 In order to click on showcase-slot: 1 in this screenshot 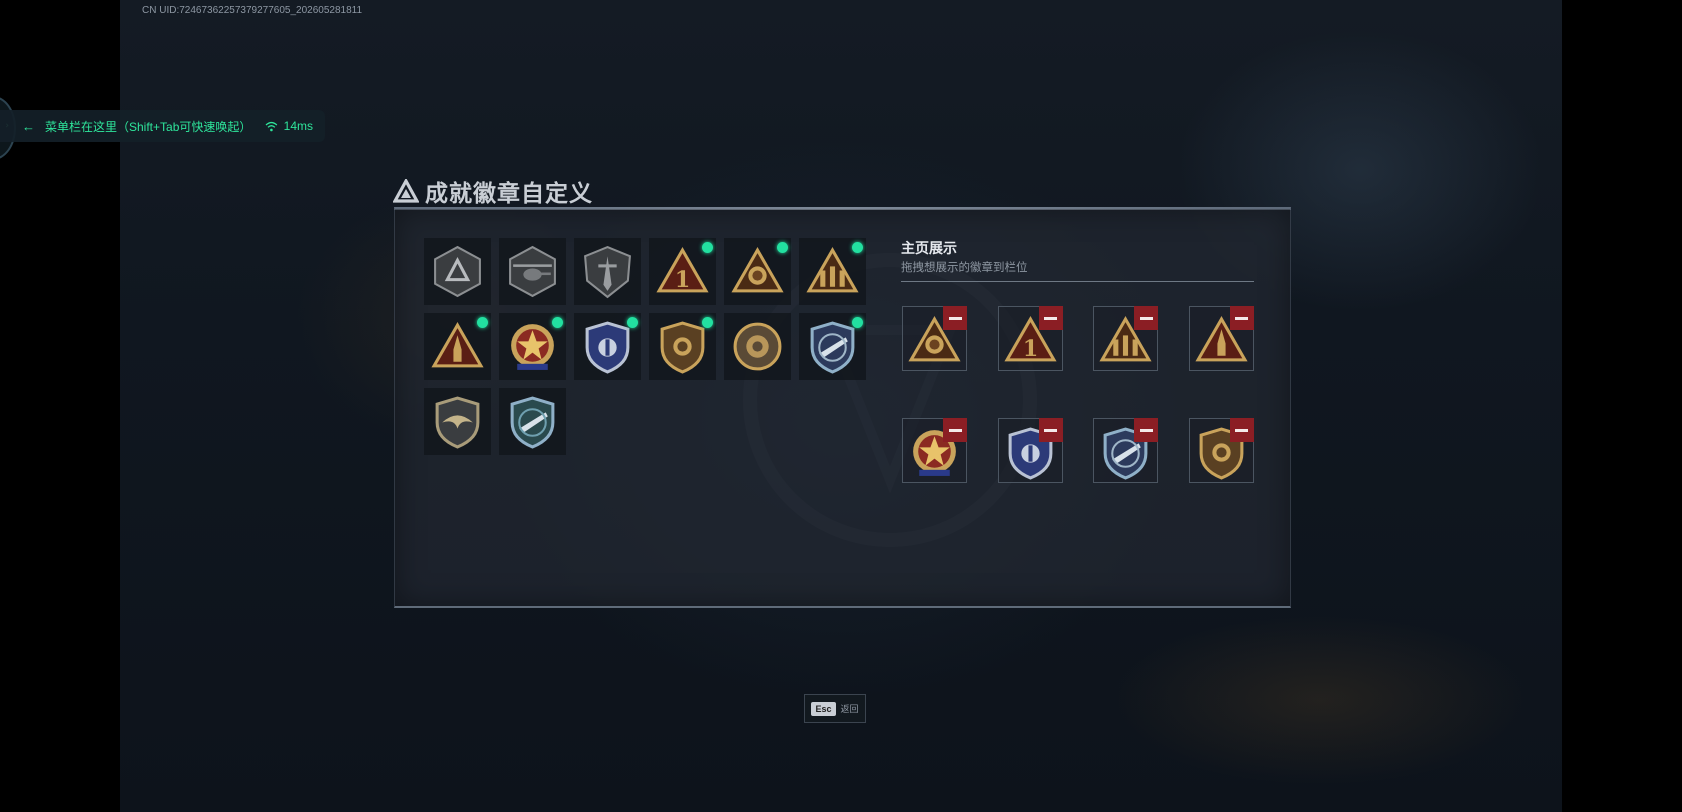, I will do `click(1030, 338)`.